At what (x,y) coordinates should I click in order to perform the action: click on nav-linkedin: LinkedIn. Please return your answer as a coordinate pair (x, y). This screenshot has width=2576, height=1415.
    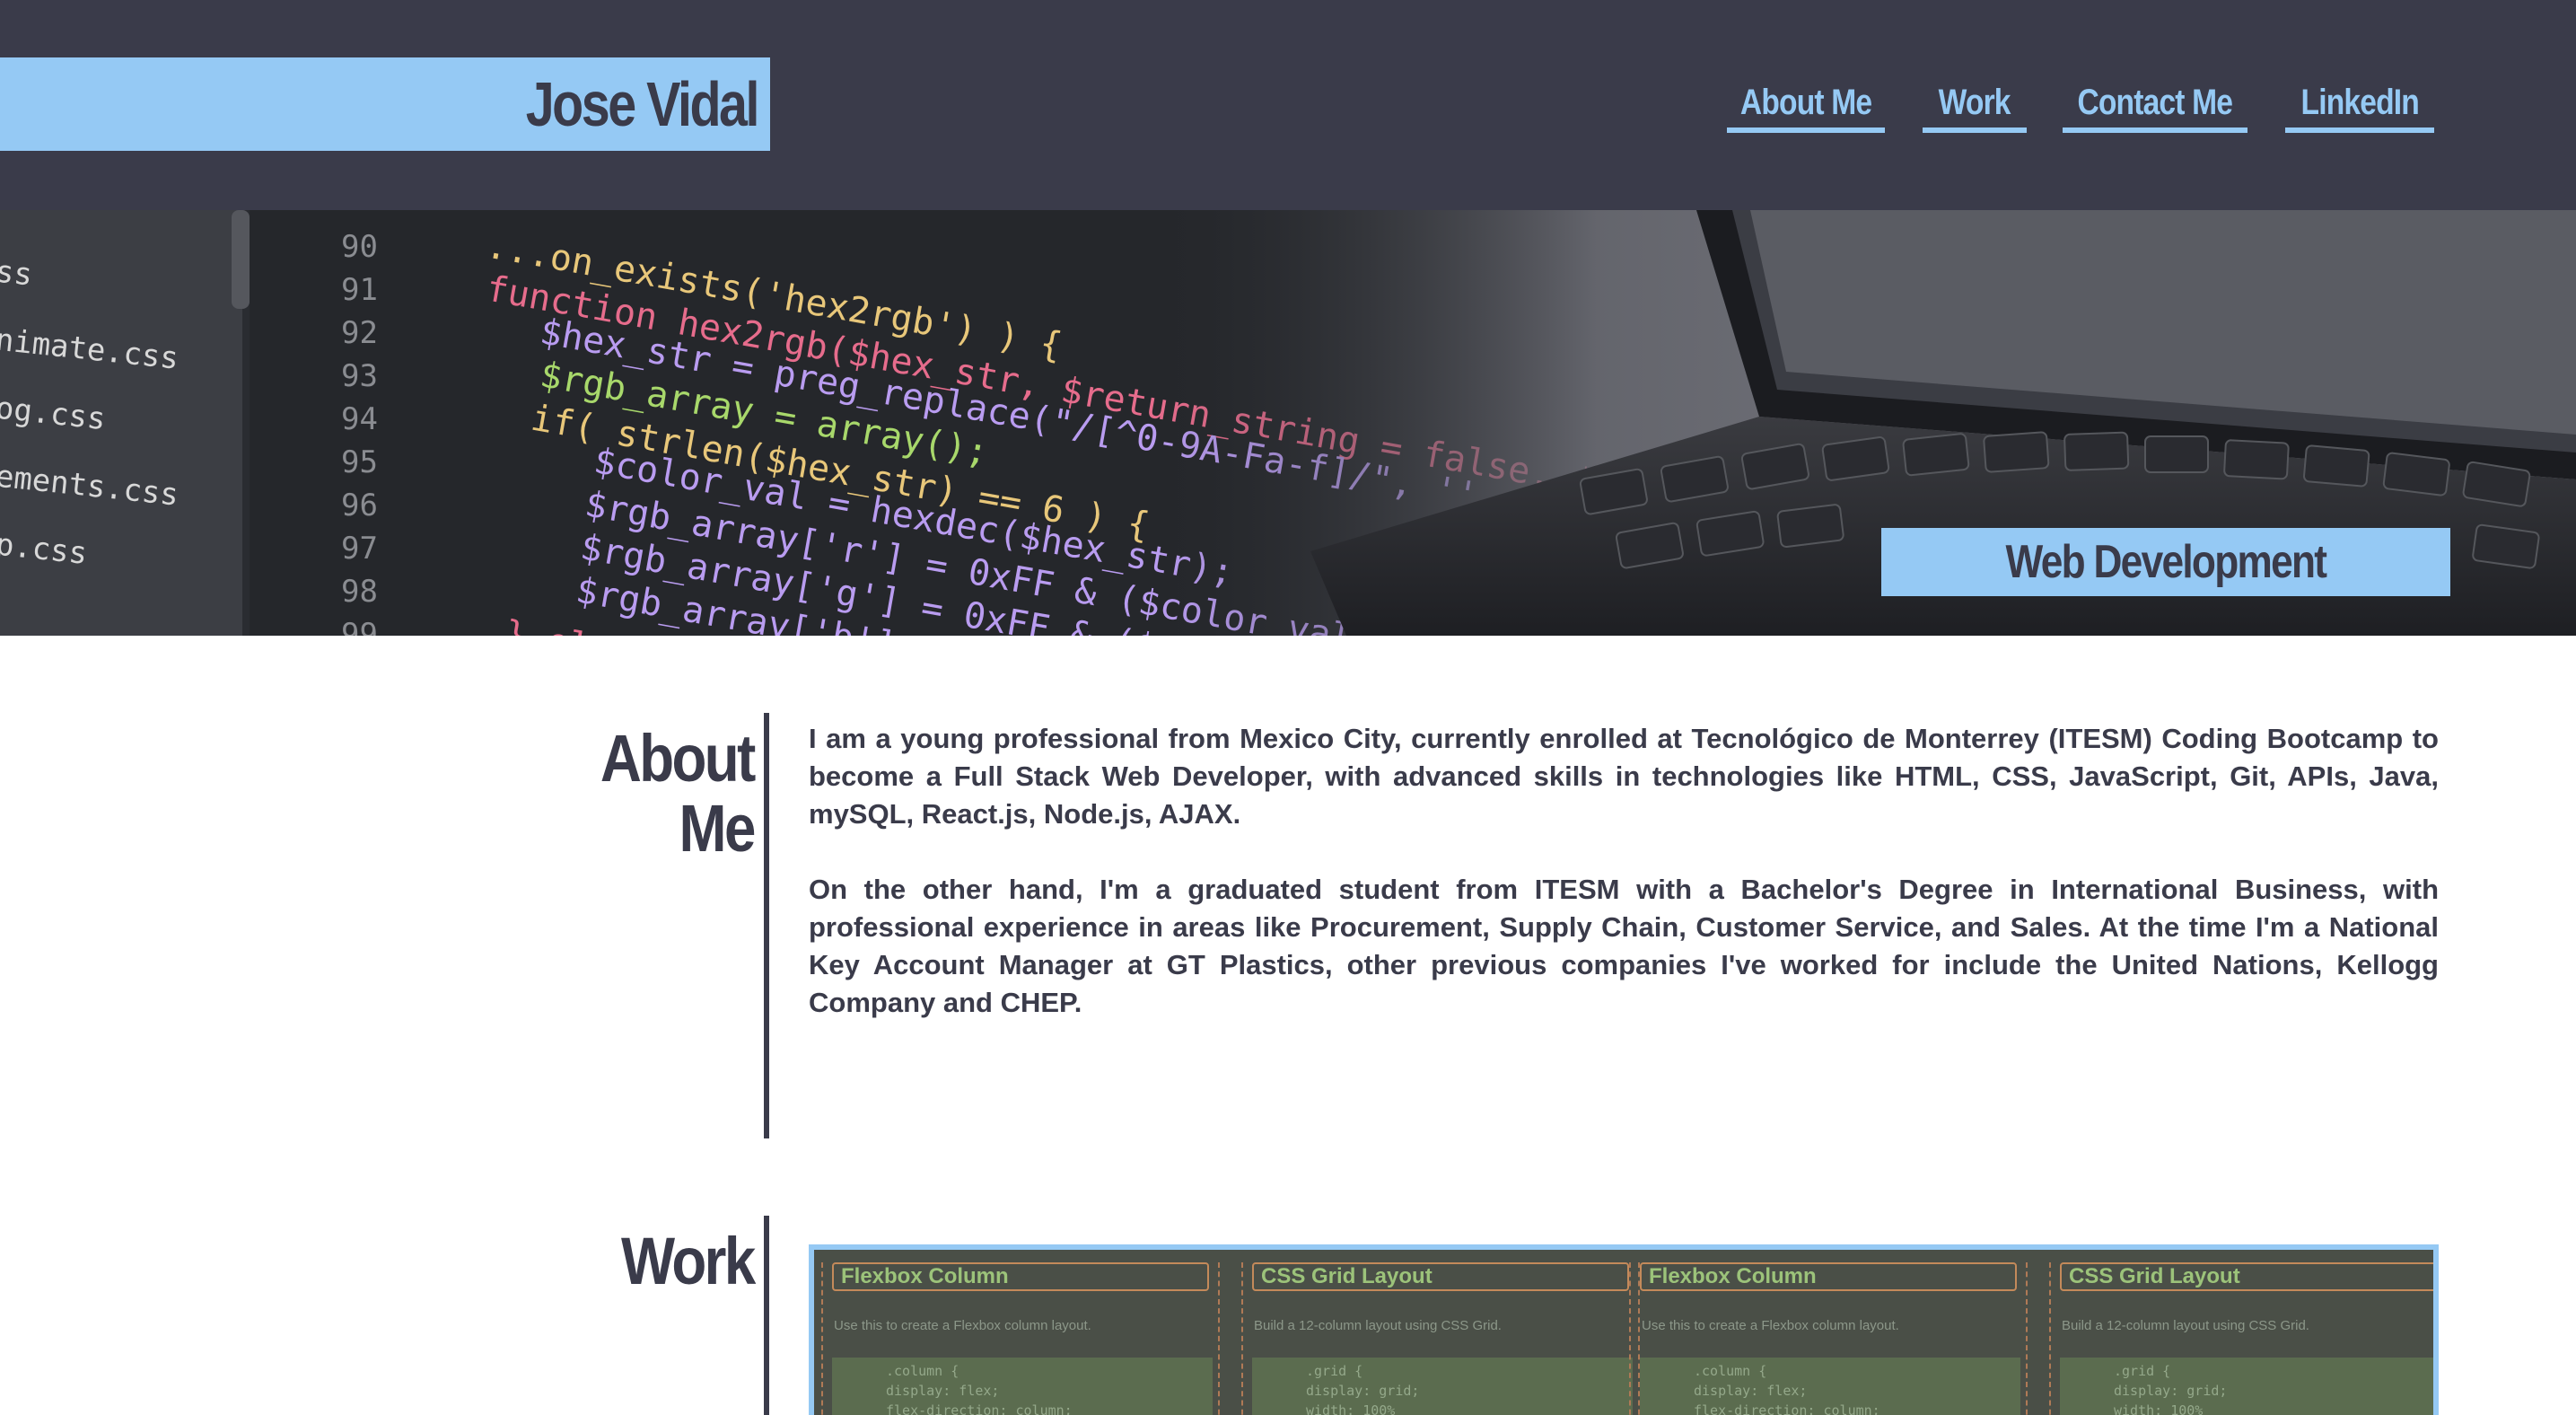
    Looking at the image, I should click on (2359, 105).